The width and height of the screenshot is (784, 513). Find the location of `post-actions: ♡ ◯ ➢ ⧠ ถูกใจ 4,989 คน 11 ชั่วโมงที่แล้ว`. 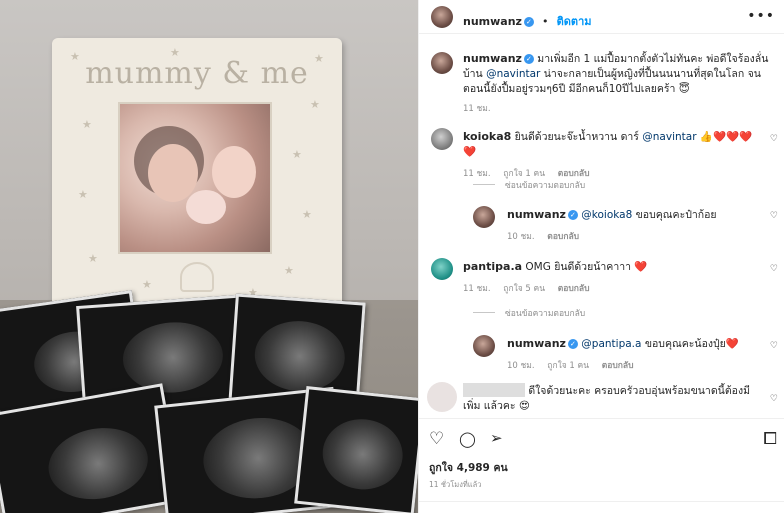

post-actions: ♡ ◯ ➢ ⧠ ถูกใจ 4,989 คน 11 ชั่วโมงที่แล้ว is located at coordinates (601, 465).